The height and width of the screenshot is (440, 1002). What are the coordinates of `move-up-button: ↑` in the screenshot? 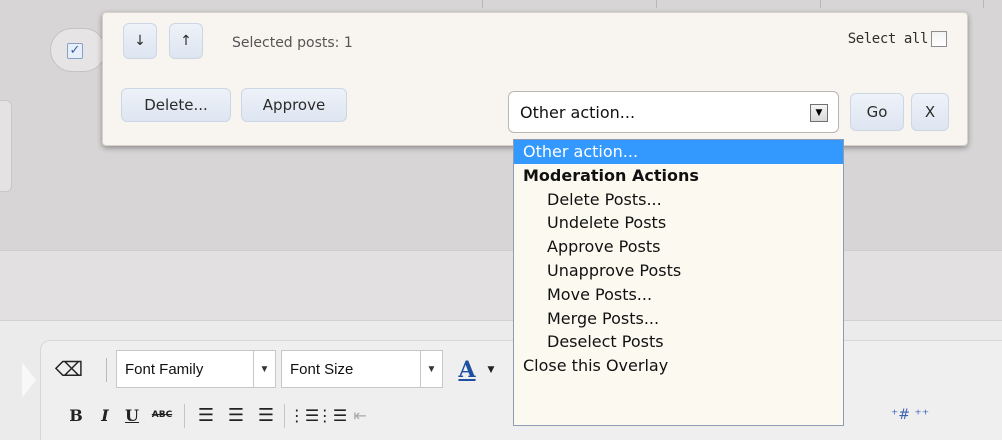 It's located at (186, 41).